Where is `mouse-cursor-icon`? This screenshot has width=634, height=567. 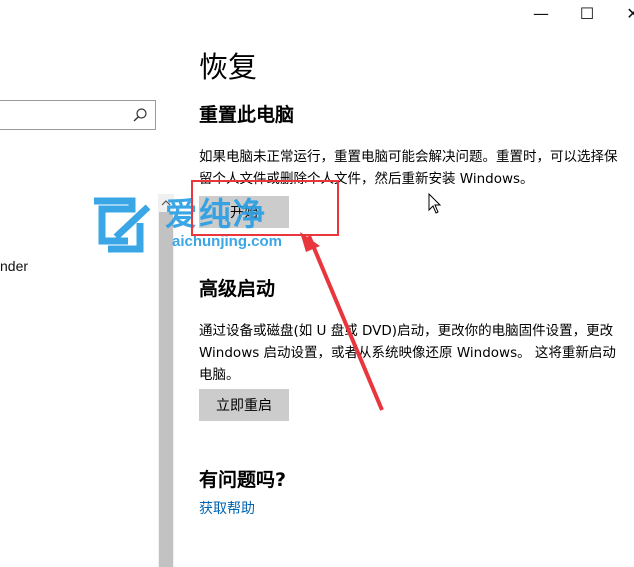 mouse-cursor-icon is located at coordinates (435, 203).